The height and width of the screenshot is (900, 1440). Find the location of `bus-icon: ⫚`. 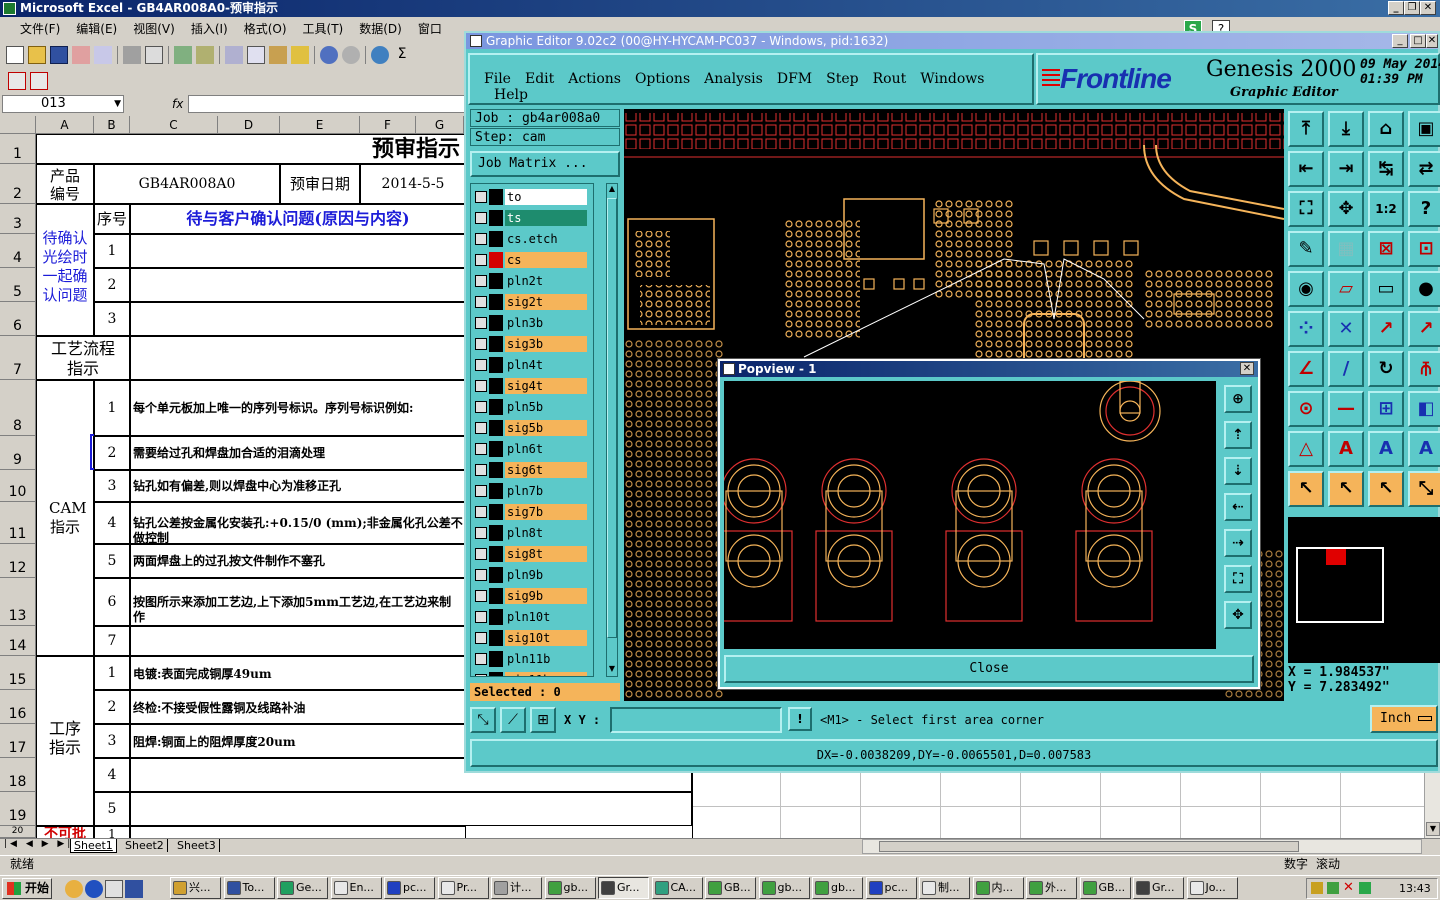

bus-icon: ⫚ is located at coordinates (1424, 369).